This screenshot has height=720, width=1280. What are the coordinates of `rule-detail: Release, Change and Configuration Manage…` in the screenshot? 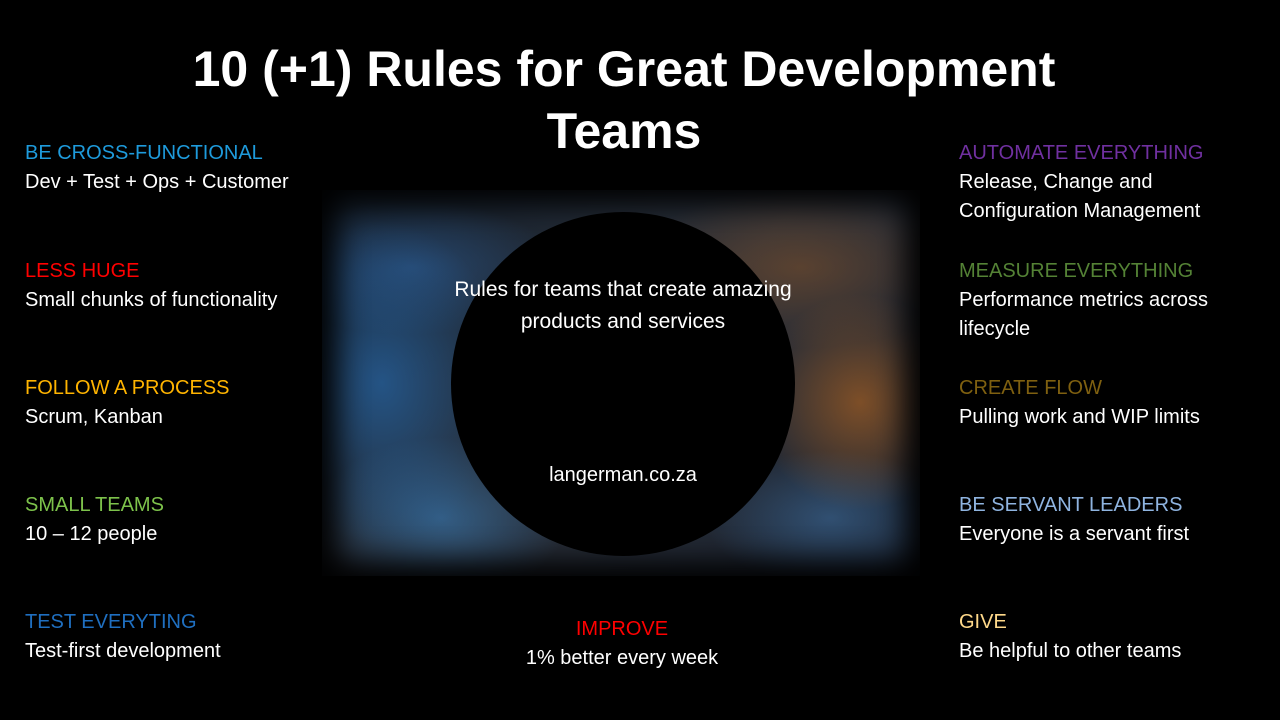 It's located at (1080, 196).